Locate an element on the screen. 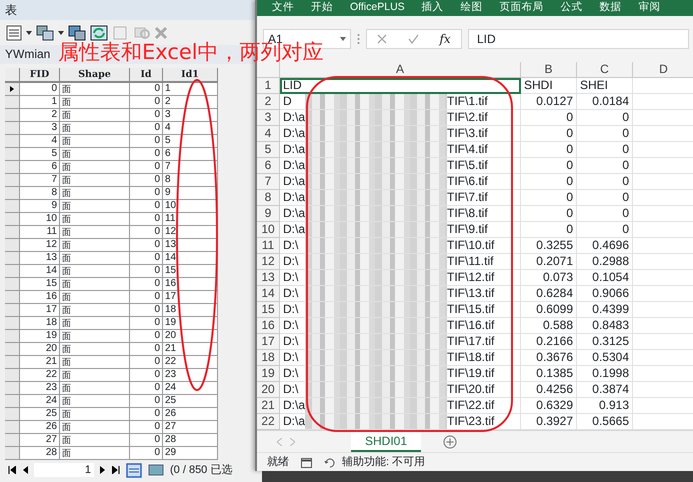 The height and width of the screenshot is (482, 693). zoom-selected-icon is located at coordinates (141, 32).